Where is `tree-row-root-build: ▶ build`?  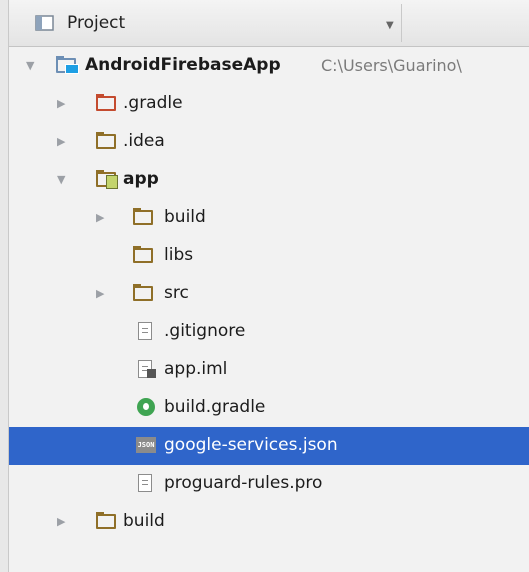
tree-row-root-build: ▶ build is located at coordinates (269, 522).